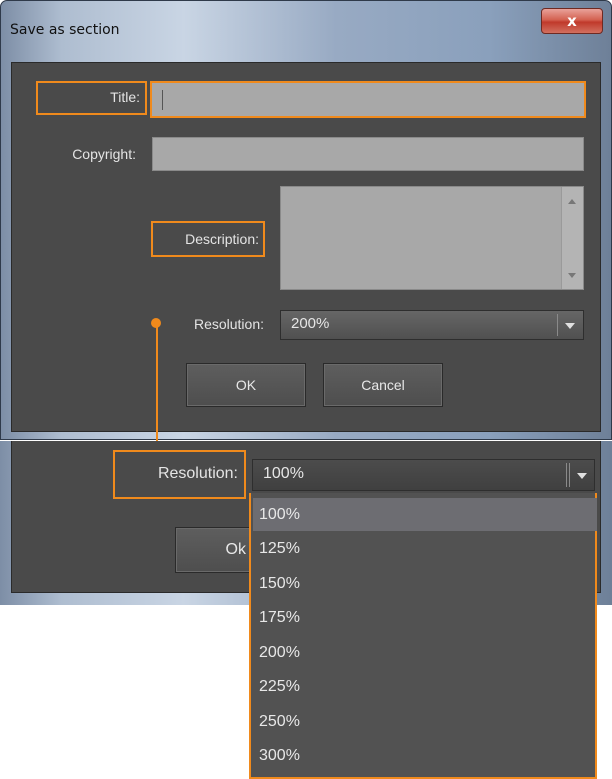 The width and height of the screenshot is (612, 779). Describe the element at coordinates (423, 475) in the screenshot. I see `expanded-resolution-select: 100%` at that location.